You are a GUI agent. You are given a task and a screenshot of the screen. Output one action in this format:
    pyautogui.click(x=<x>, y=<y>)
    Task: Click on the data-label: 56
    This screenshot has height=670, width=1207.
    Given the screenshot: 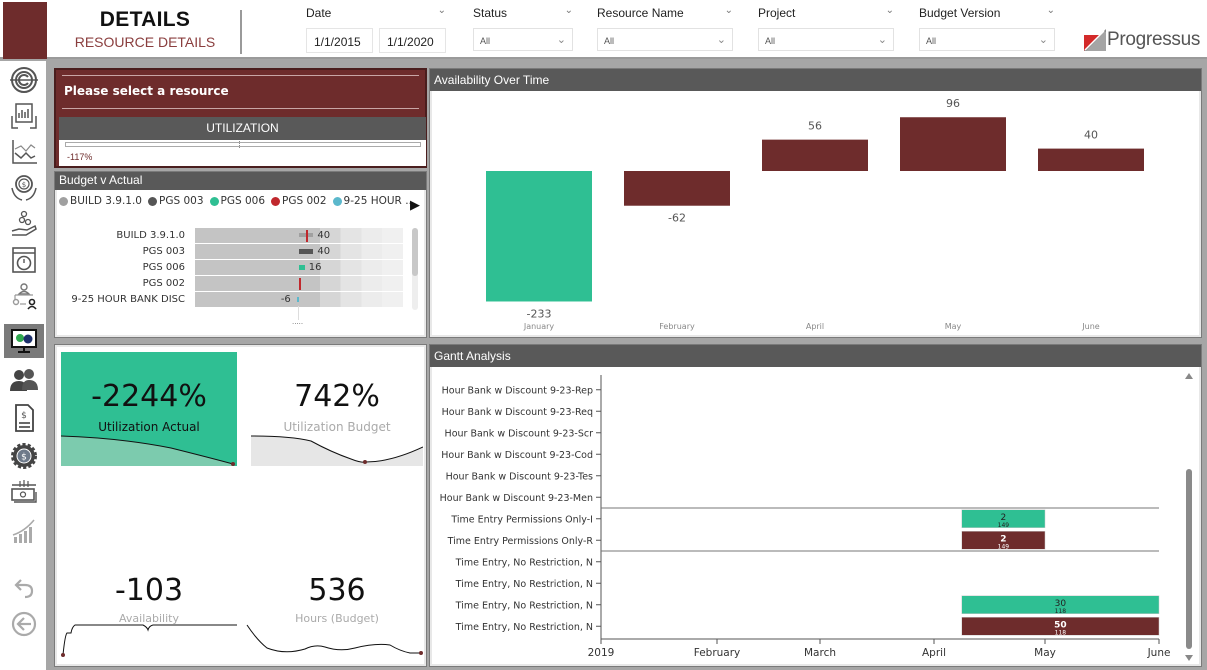 What is the action you would take?
    pyautogui.click(x=815, y=126)
    